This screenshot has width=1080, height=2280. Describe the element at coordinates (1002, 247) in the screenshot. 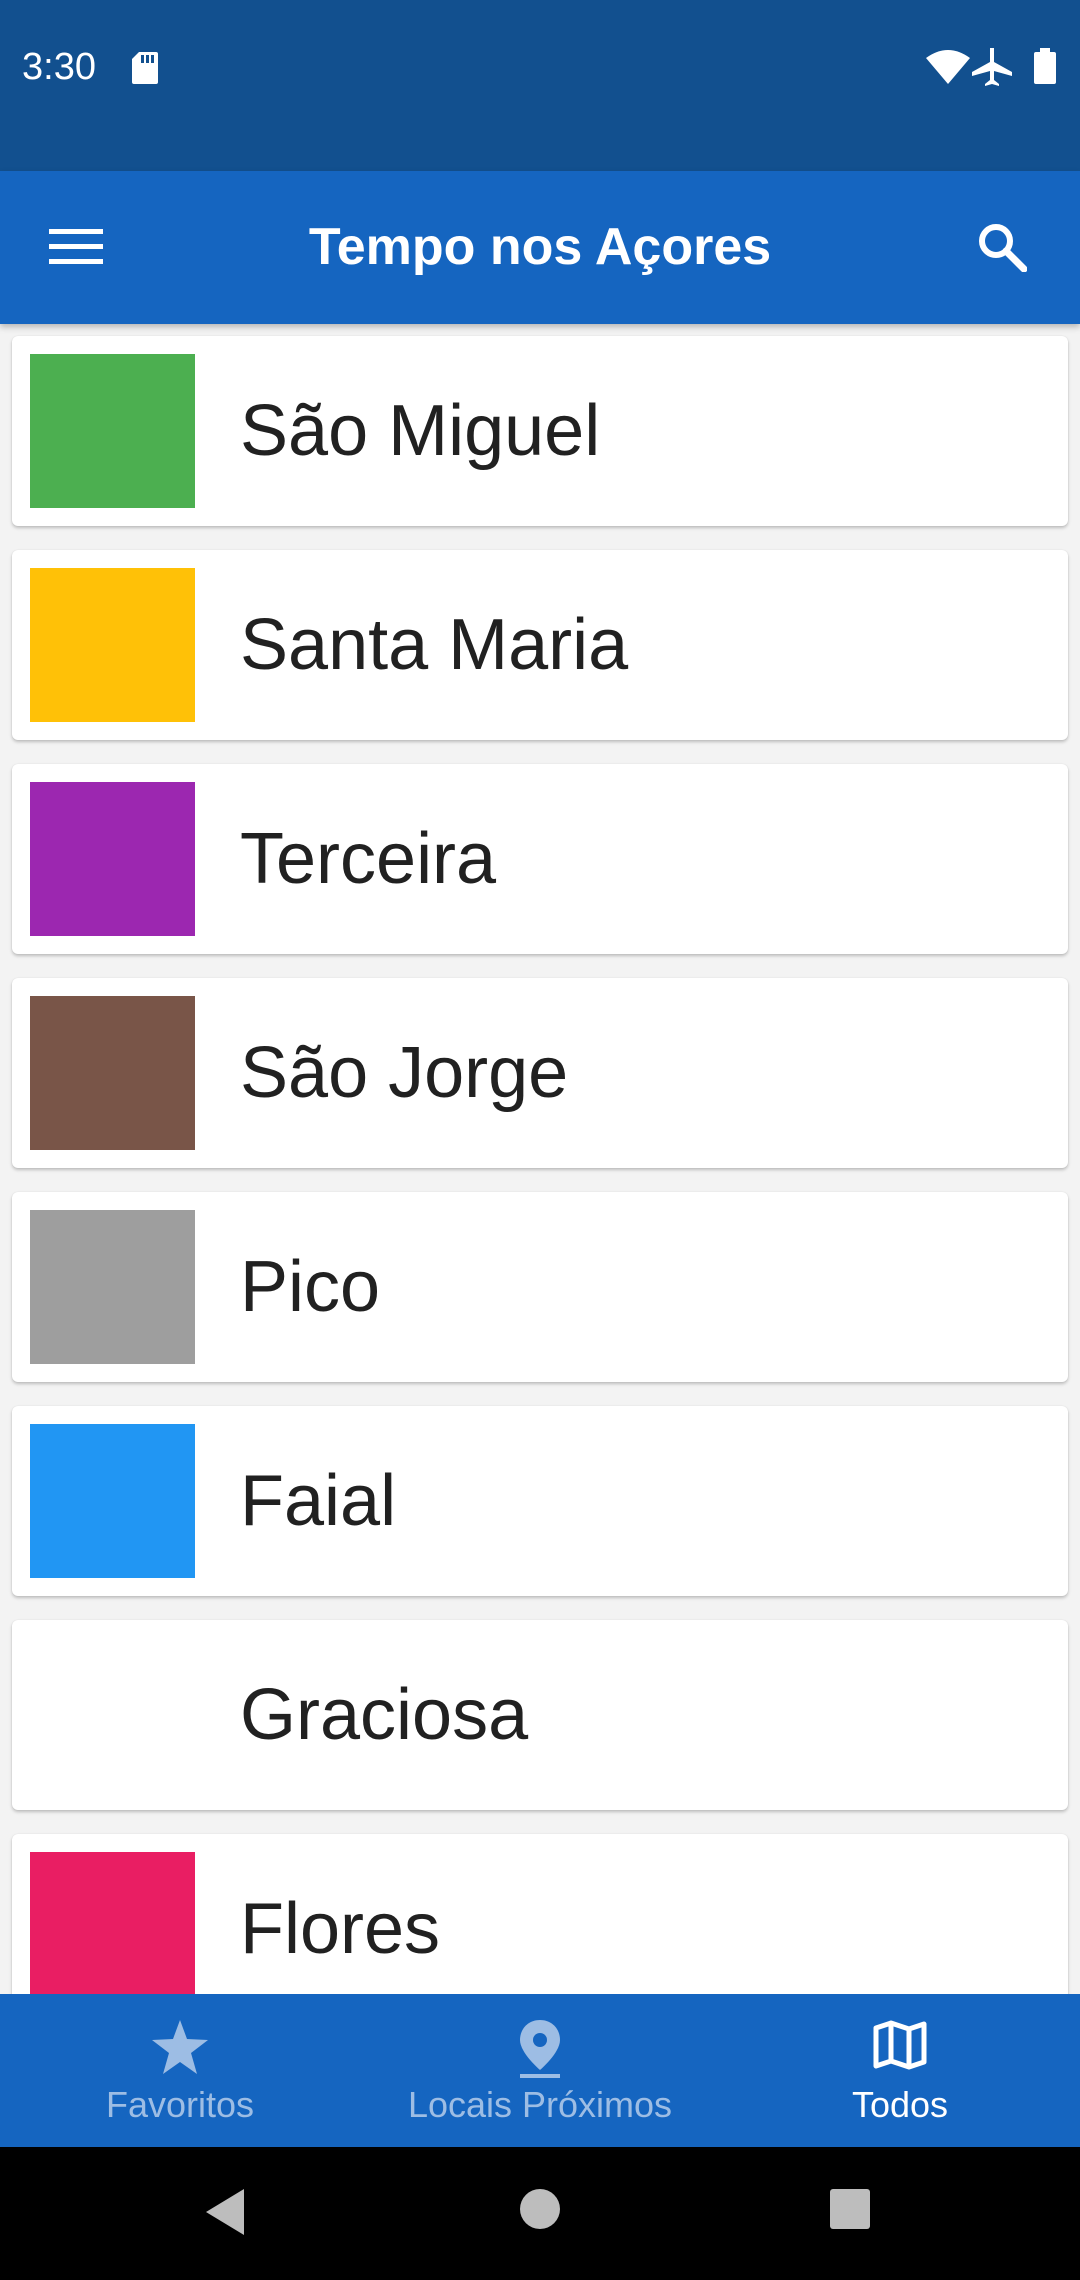

I see `search-icon` at that location.